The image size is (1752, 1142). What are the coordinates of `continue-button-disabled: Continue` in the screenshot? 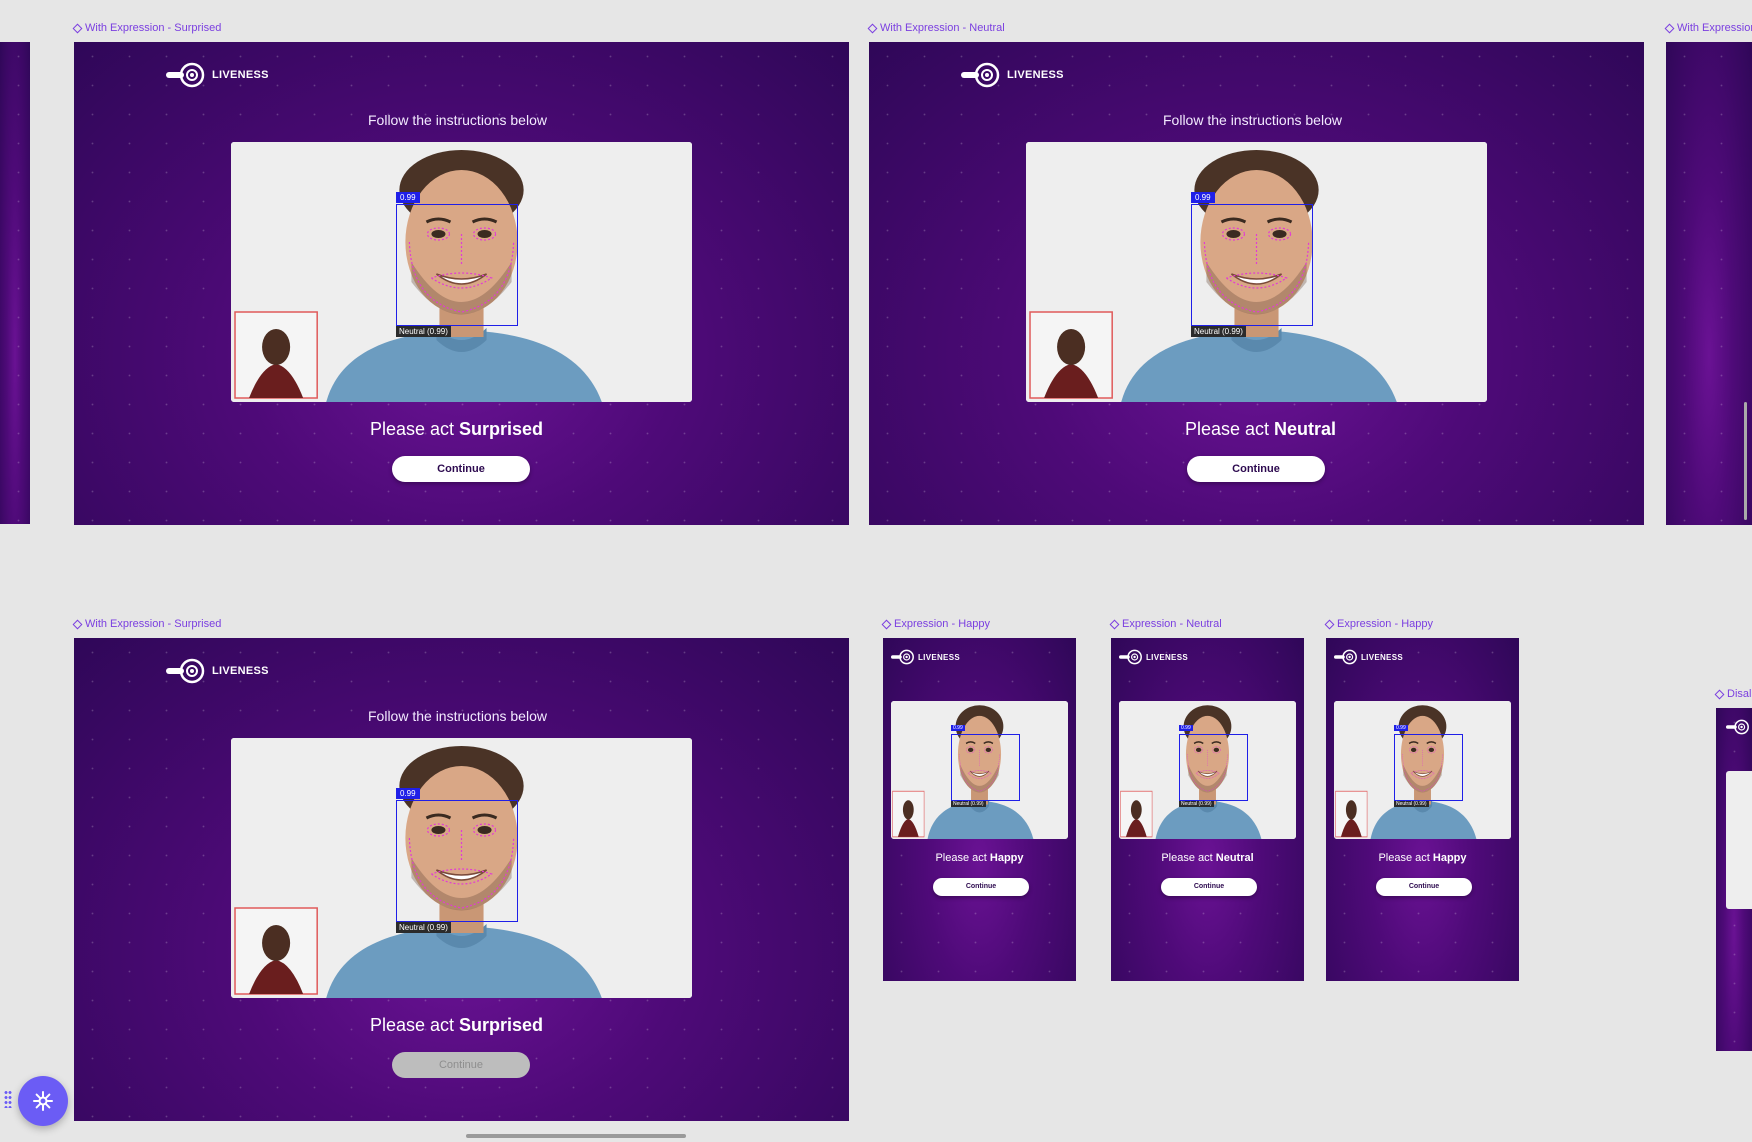 It's located at (461, 1065).